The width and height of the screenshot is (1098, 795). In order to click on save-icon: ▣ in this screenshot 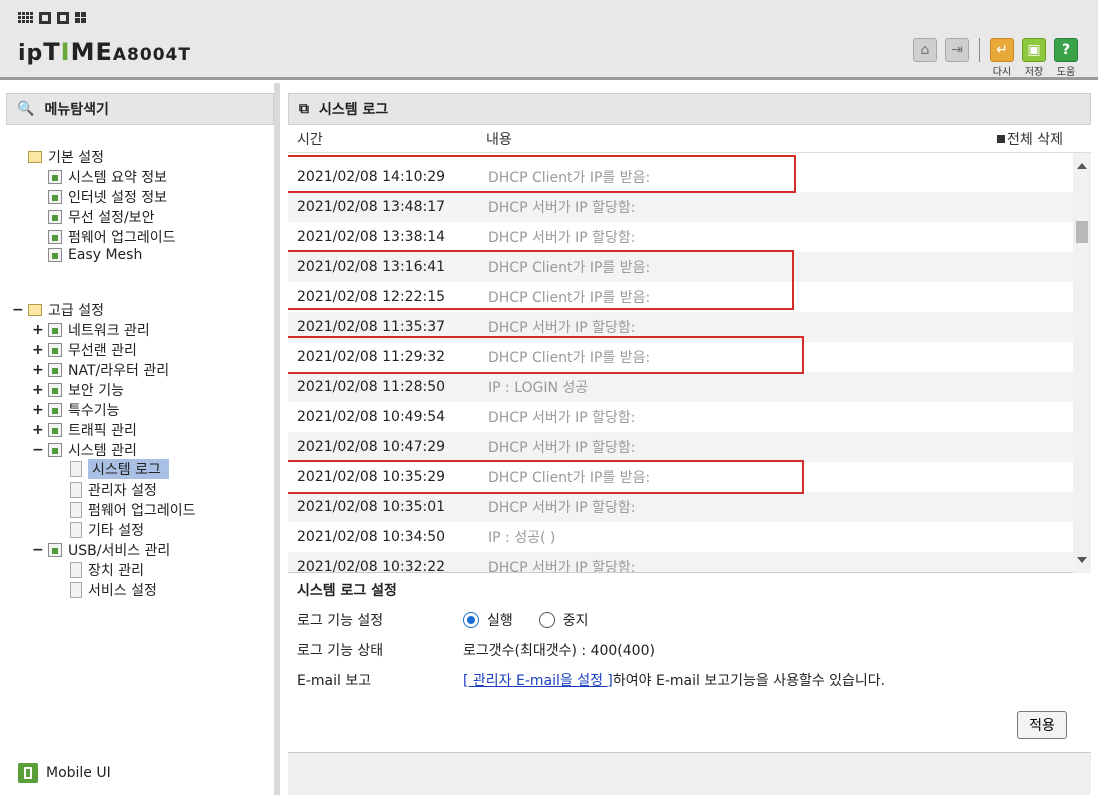, I will do `click(1034, 50)`.